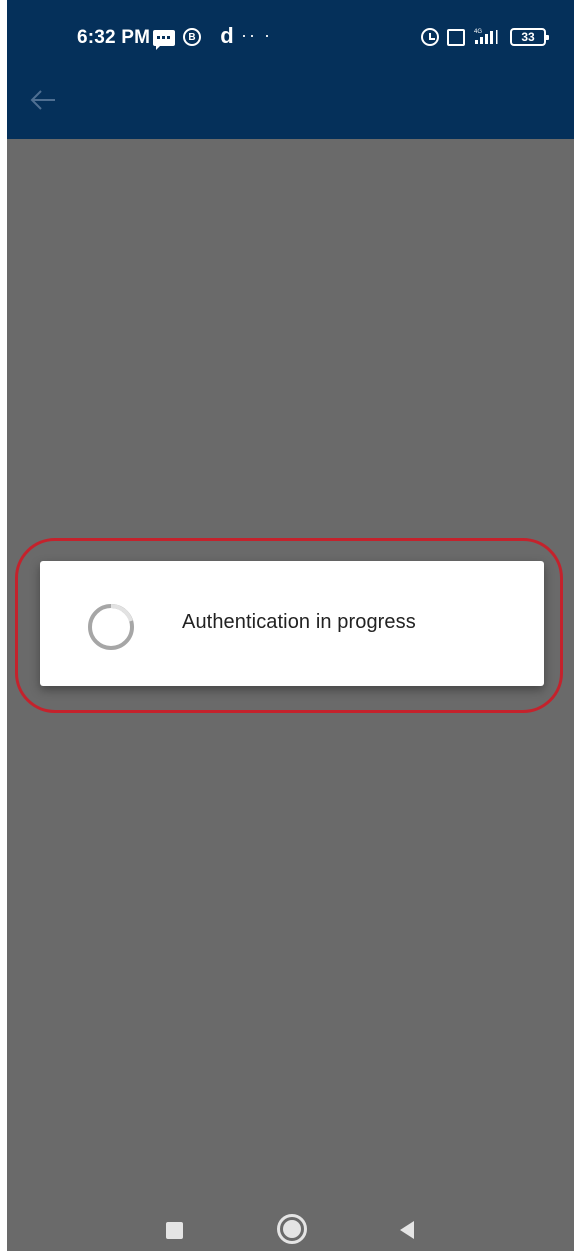 This screenshot has width=575, height=1251. I want to click on navigation-bar, so click(290, 1218).